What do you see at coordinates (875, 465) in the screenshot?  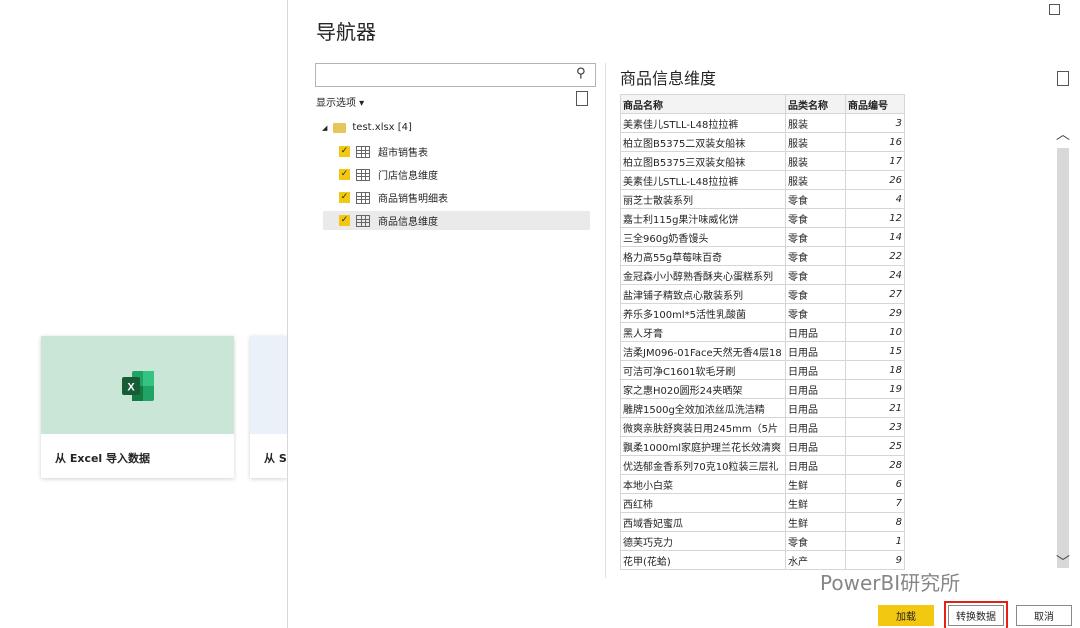 I see `table-cell: 28` at bounding box center [875, 465].